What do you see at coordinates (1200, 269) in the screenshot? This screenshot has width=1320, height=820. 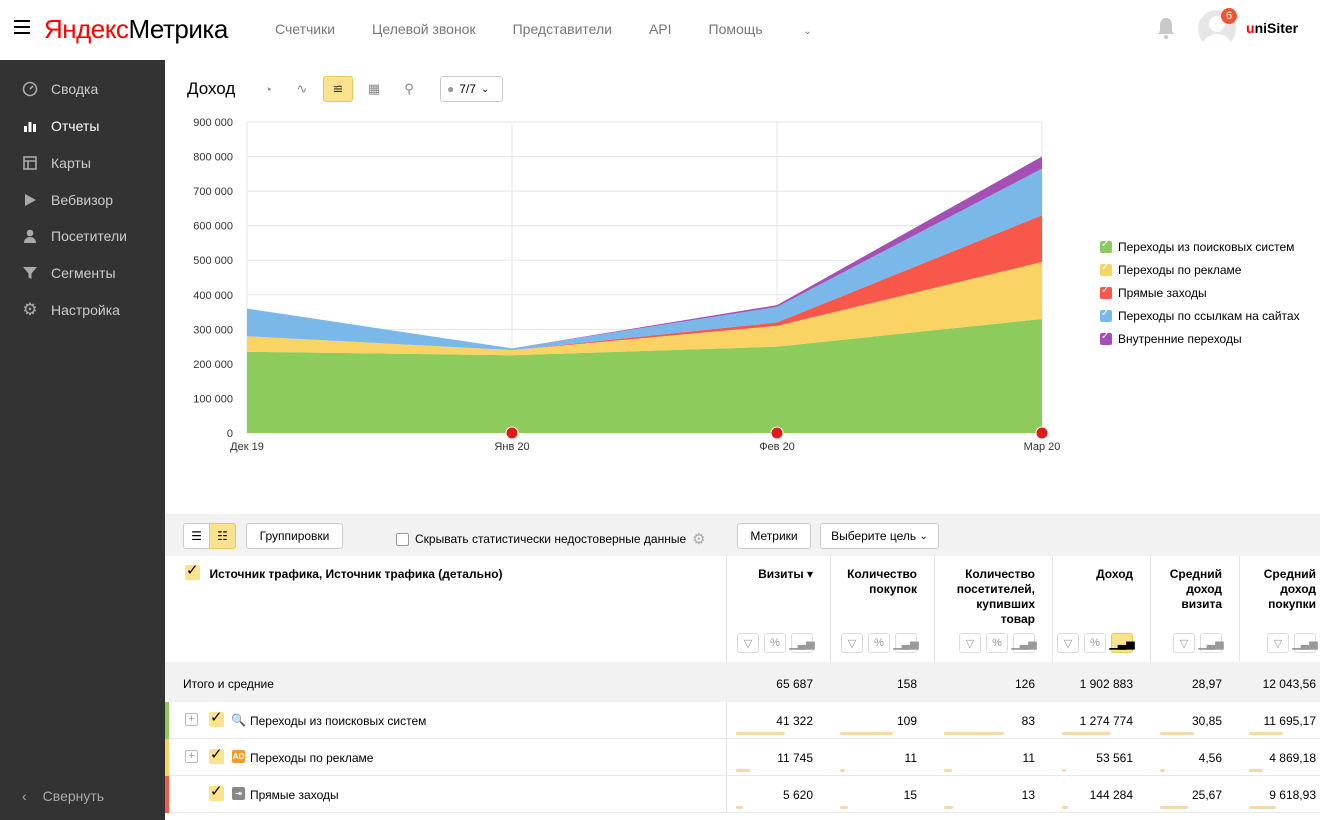 I see `legend-item: Переходы по рекламе` at bounding box center [1200, 269].